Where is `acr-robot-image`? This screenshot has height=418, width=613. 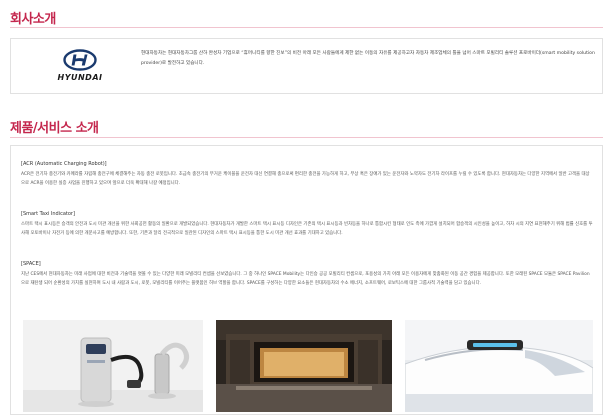 acr-robot-image is located at coordinates (113, 366).